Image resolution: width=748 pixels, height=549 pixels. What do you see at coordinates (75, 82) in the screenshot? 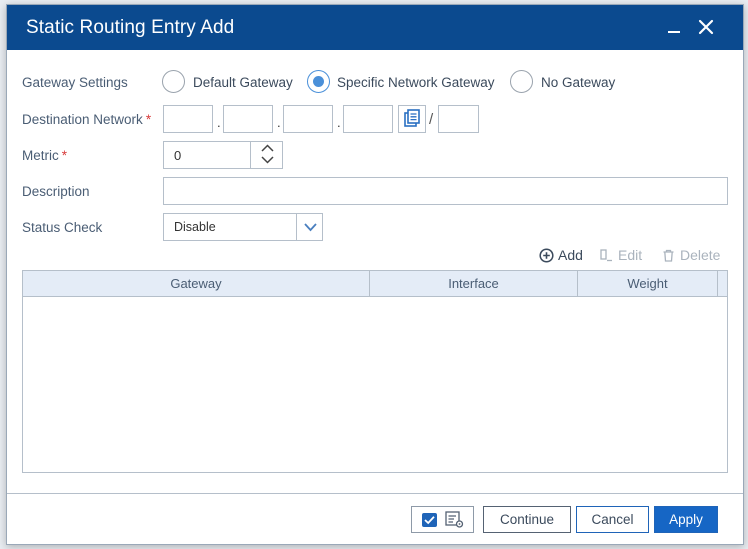
I see `gateway-settings-label: Gateway Settings` at bounding box center [75, 82].